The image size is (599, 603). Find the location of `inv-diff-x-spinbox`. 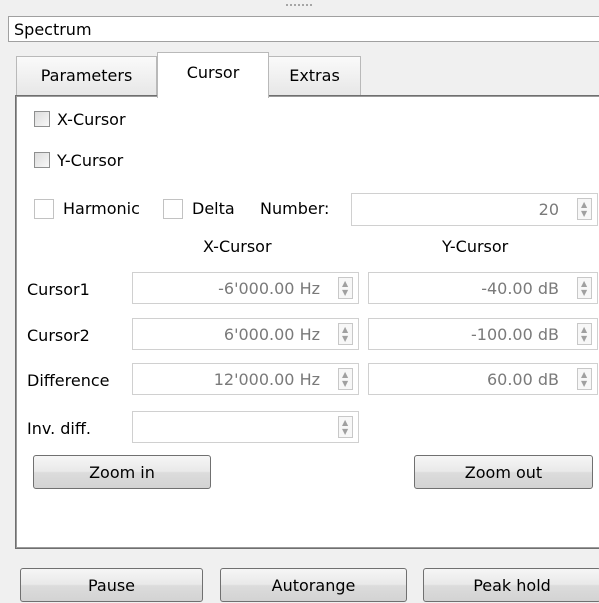

inv-diff-x-spinbox is located at coordinates (245, 427).